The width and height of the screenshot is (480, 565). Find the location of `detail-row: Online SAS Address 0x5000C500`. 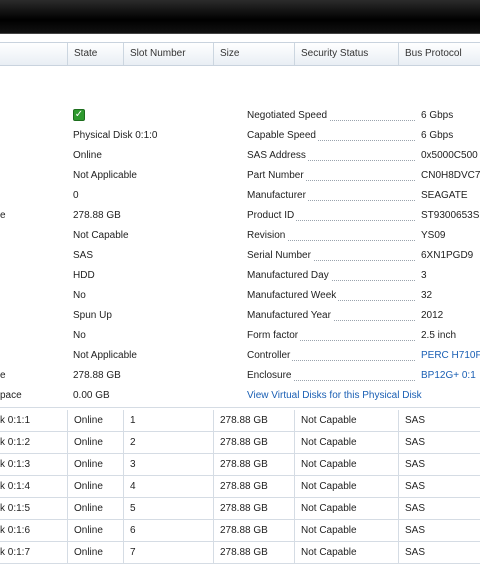

detail-row: Online SAS Address 0x5000C500 is located at coordinates (240, 156).